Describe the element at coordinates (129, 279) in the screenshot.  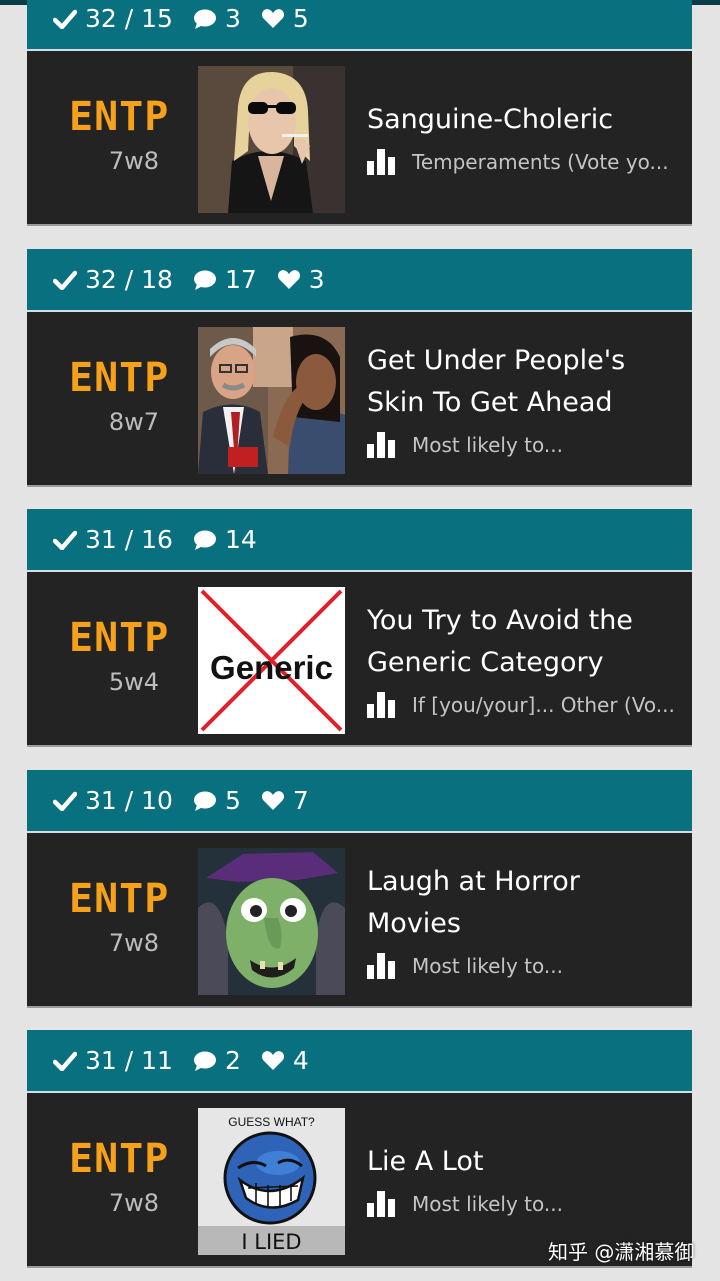
I see `votes-count: 32 / 18` at that location.